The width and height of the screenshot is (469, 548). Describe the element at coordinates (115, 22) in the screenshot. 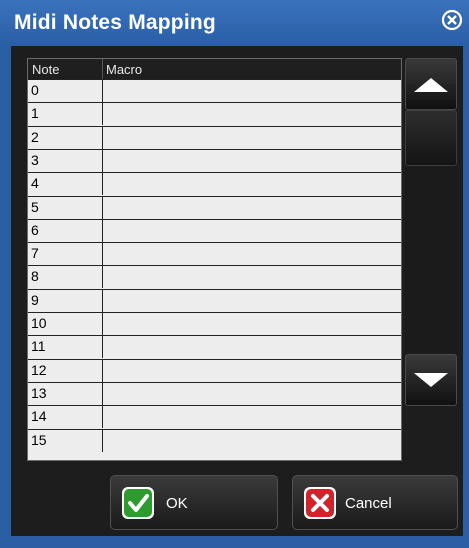

I see `dialog-title: Midi Notes Mapping` at that location.